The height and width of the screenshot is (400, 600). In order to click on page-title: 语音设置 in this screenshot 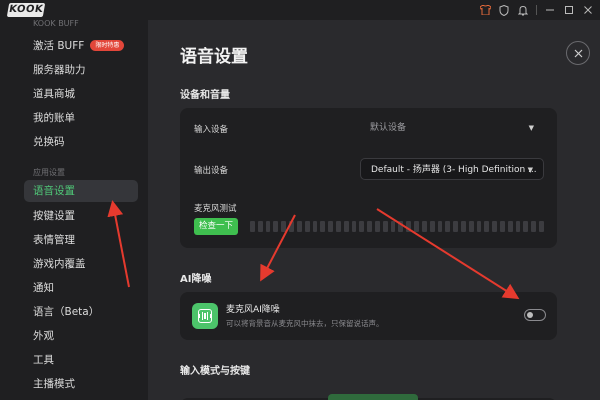, I will do `click(214, 57)`.